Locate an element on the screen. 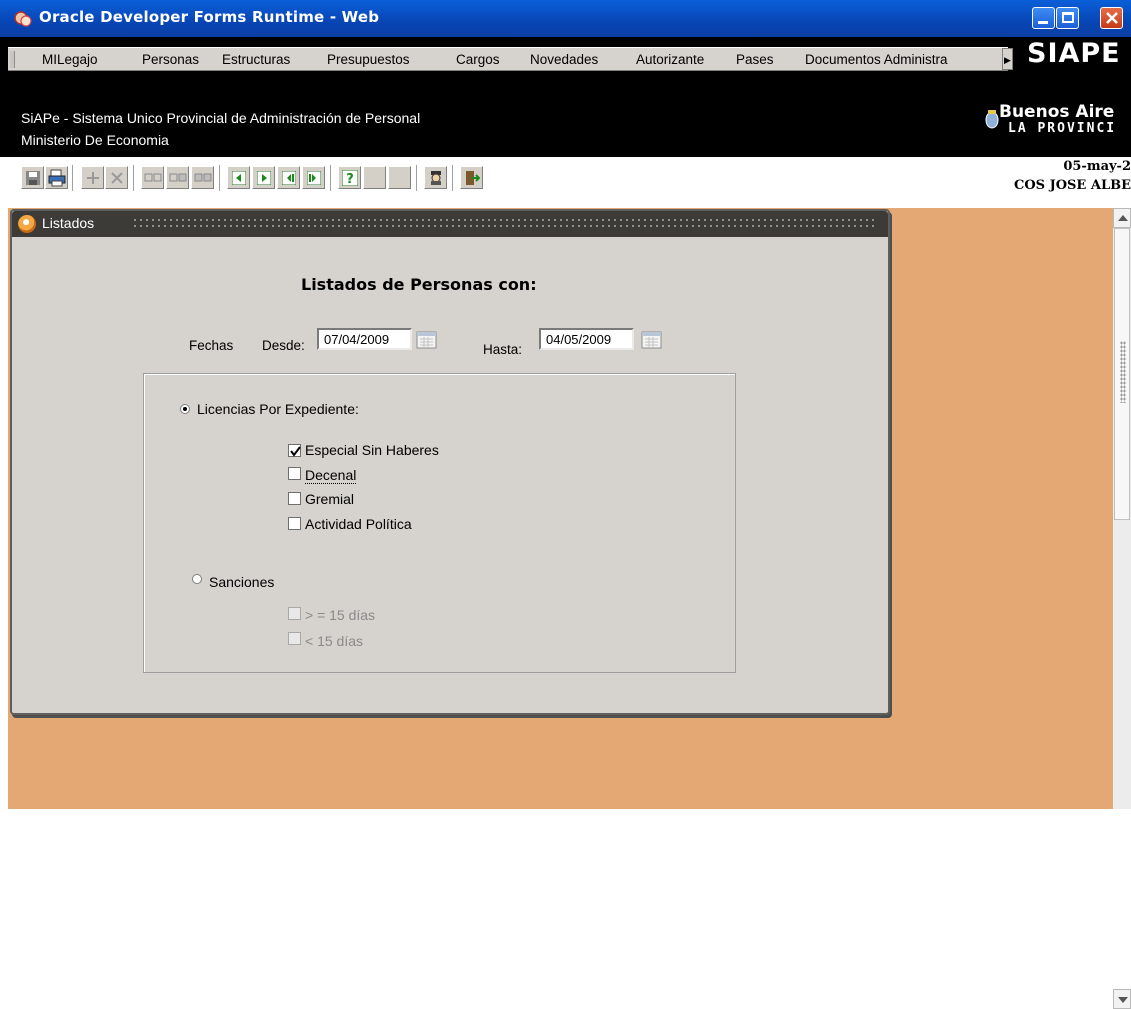 The image size is (1131, 1009). maximize-button is located at coordinates (1067, 18).